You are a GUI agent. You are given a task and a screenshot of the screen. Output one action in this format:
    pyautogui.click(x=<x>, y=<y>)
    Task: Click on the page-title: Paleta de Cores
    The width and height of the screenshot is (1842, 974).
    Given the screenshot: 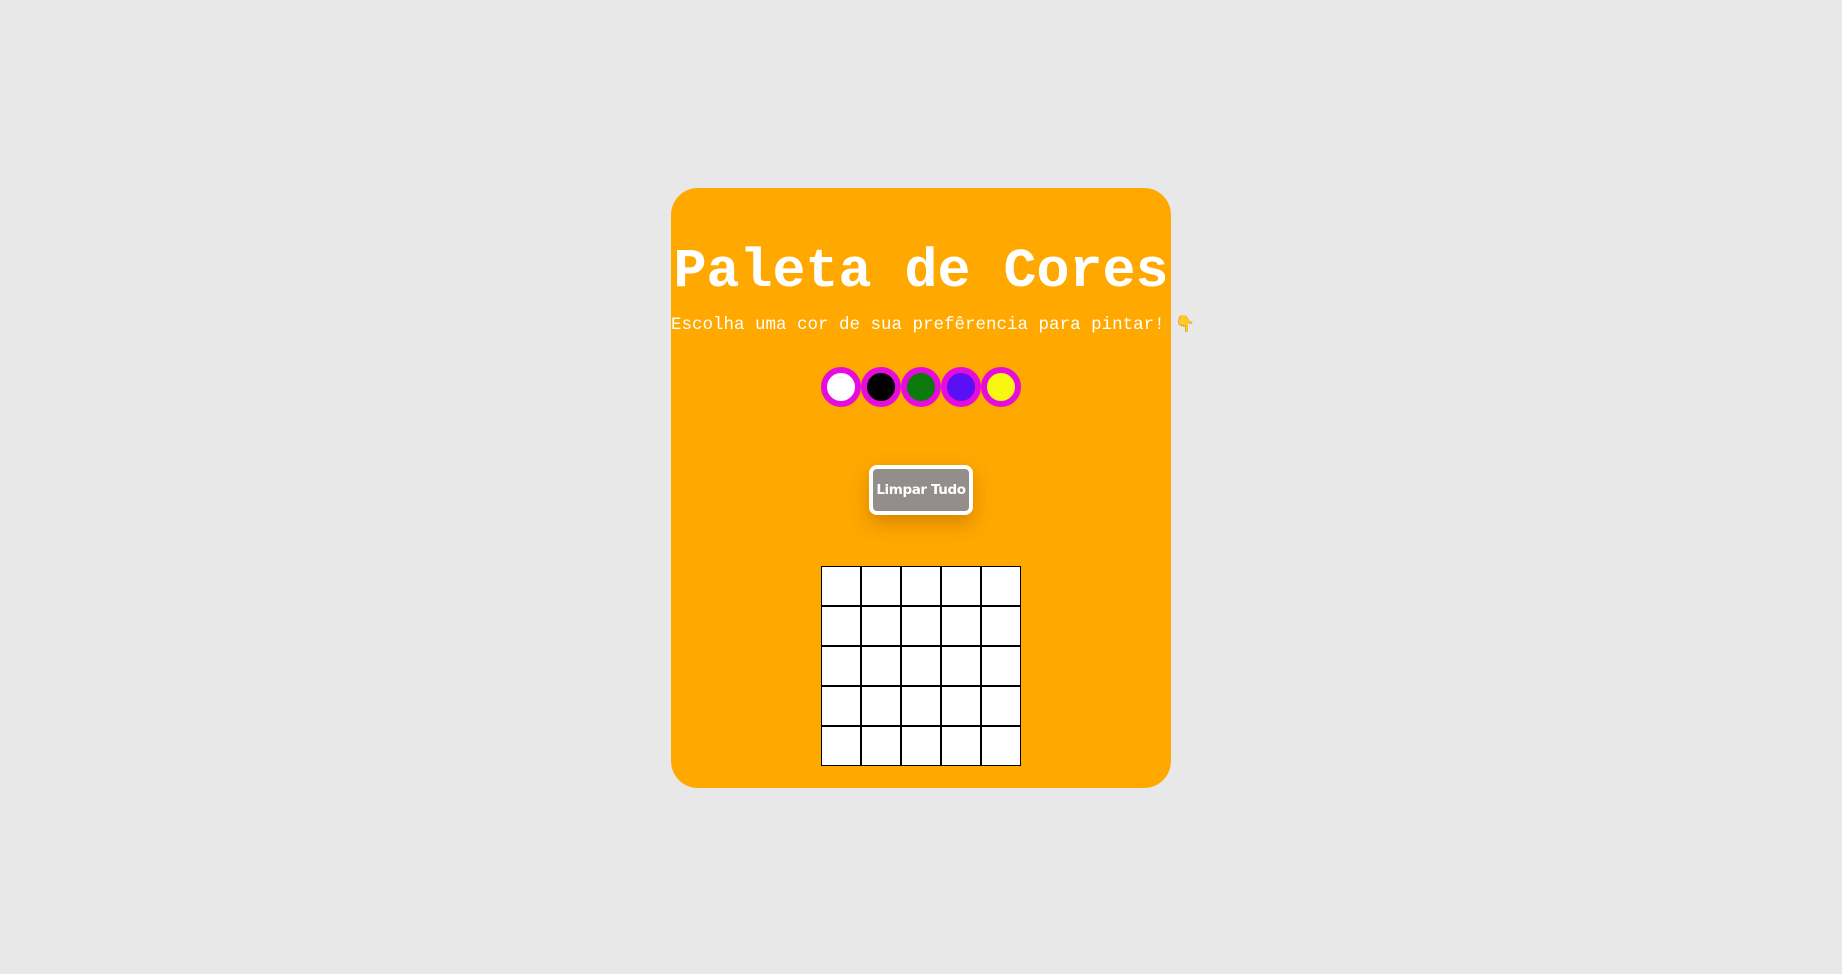 What is the action you would take?
    pyautogui.click(x=921, y=271)
    